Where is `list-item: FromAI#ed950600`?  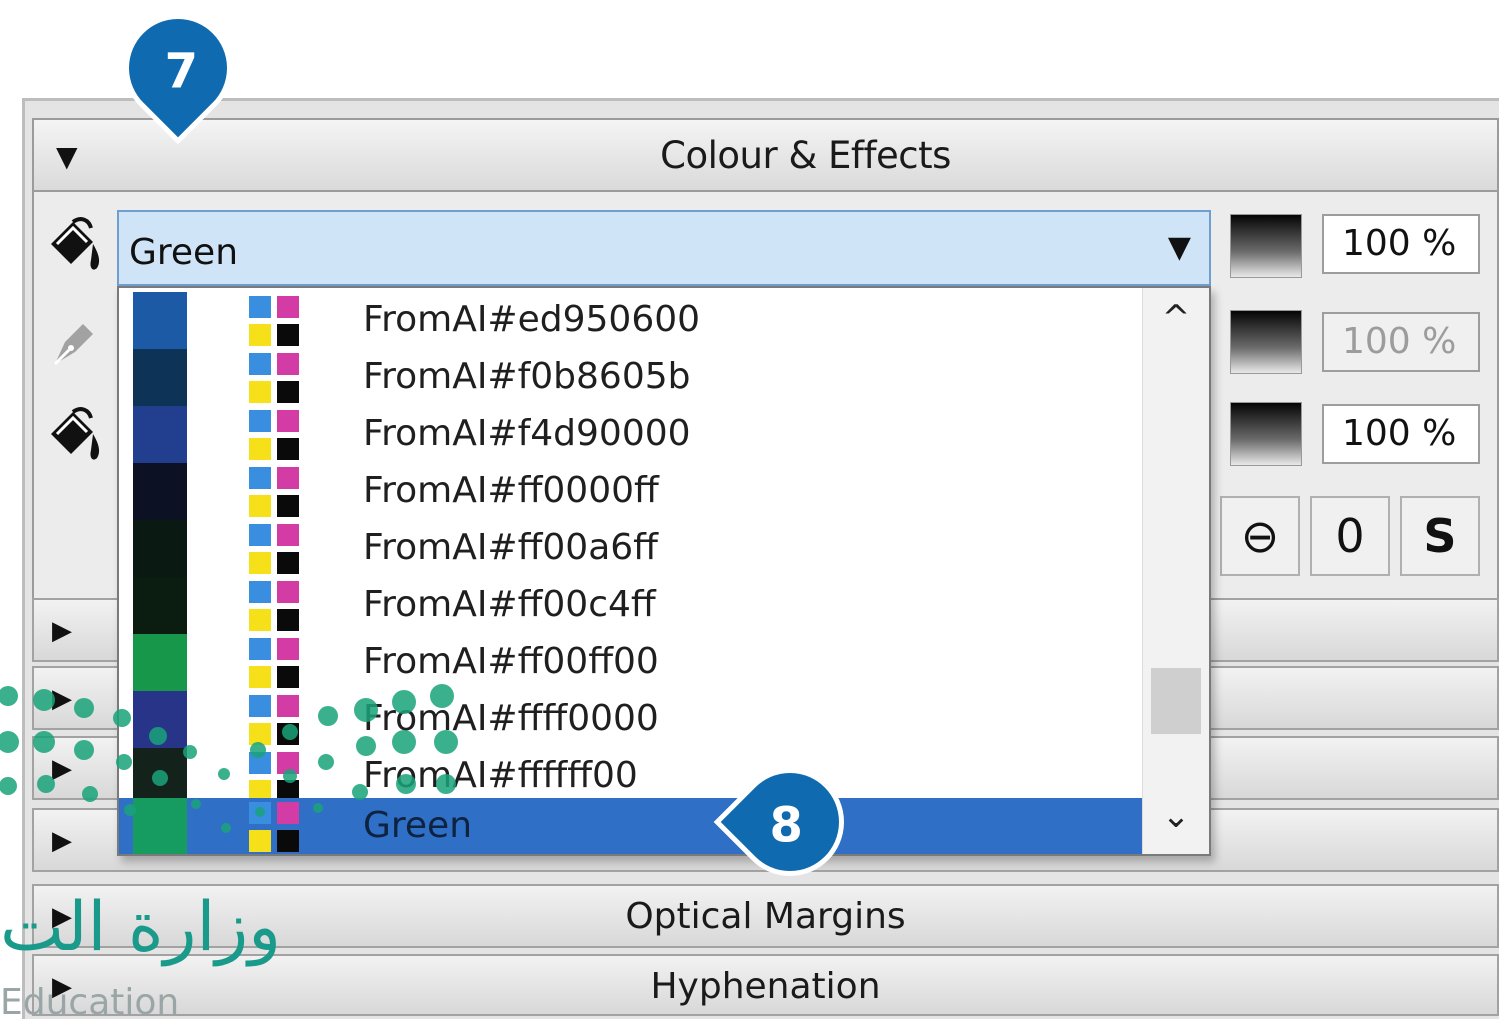
list-item: FromAI#ed950600 is located at coordinates (632, 320).